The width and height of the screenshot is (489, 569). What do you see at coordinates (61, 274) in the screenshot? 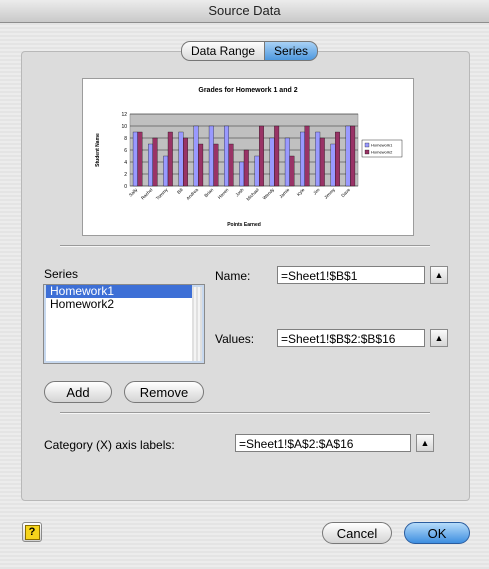
I see `series-label: Series` at bounding box center [61, 274].